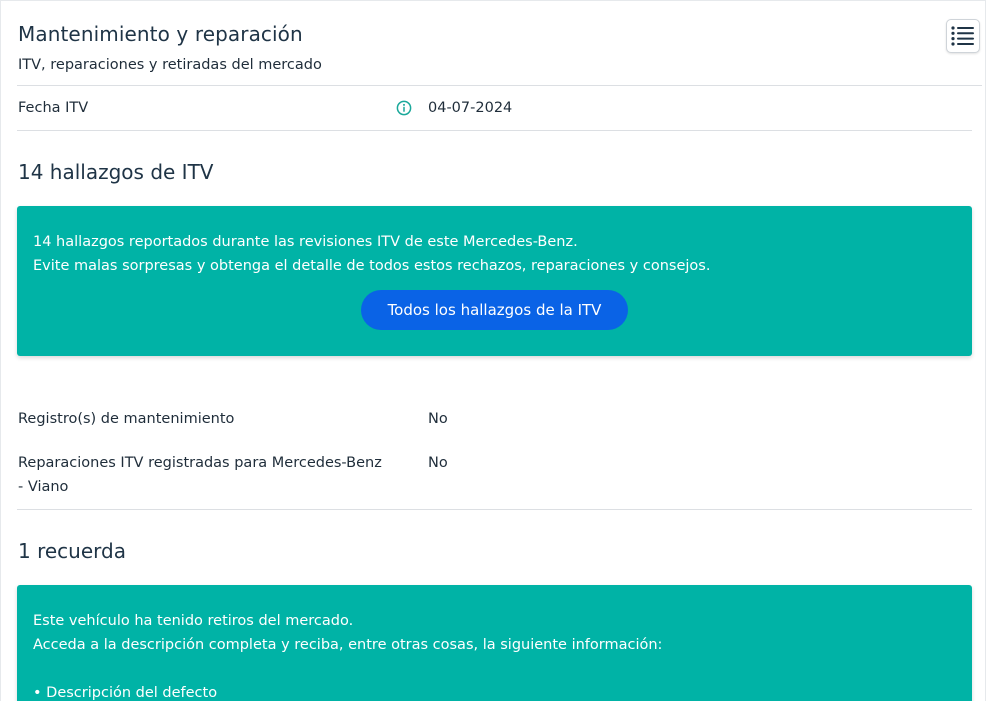 The width and height of the screenshot is (988, 701). Describe the element at coordinates (126, 419) in the screenshot. I see `maintenance-records-label: Registro(s) de mantenimiento` at that location.